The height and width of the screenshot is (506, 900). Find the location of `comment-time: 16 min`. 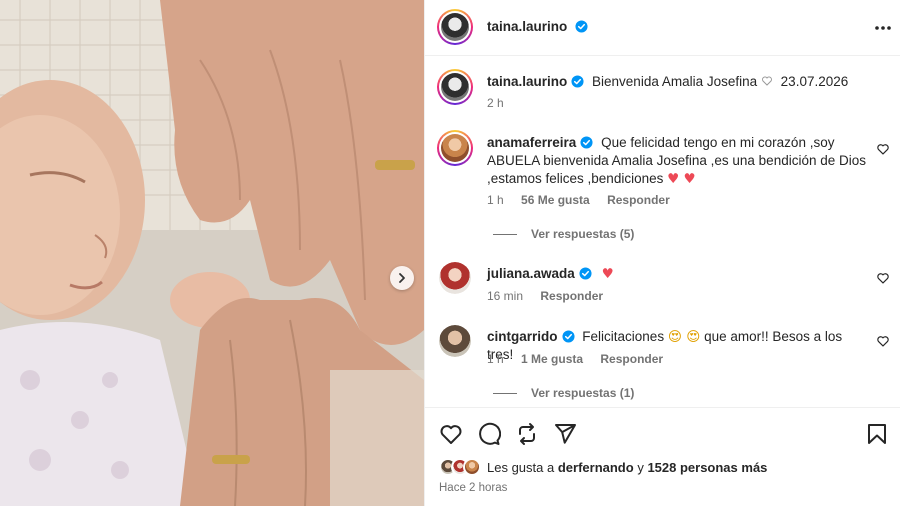

comment-time: 16 min is located at coordinates (505, 296).